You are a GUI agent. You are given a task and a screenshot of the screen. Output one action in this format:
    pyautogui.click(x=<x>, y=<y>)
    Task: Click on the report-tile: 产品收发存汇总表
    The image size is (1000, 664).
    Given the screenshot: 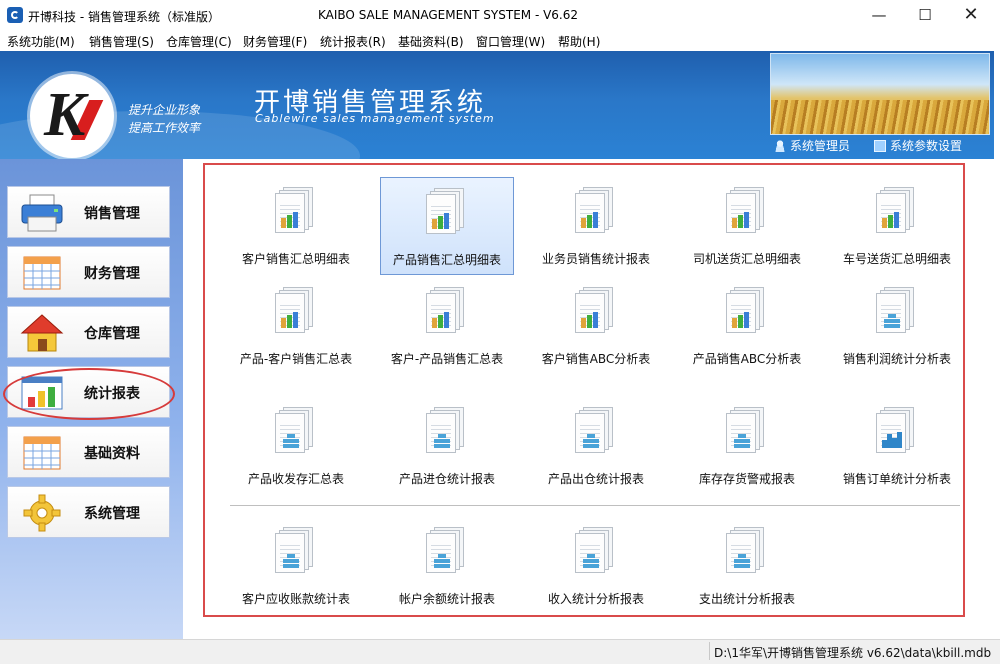 What is the action you would take?
    pyautogui.click(x=296, y=446)
    